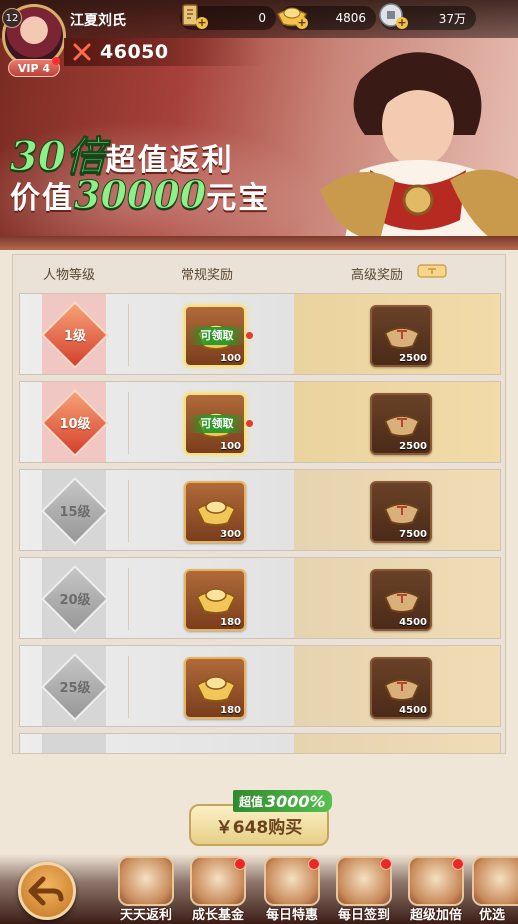  Describe the element at coordinates (75, 600) in the screenshot. I see `row-level: 20级` at that location.